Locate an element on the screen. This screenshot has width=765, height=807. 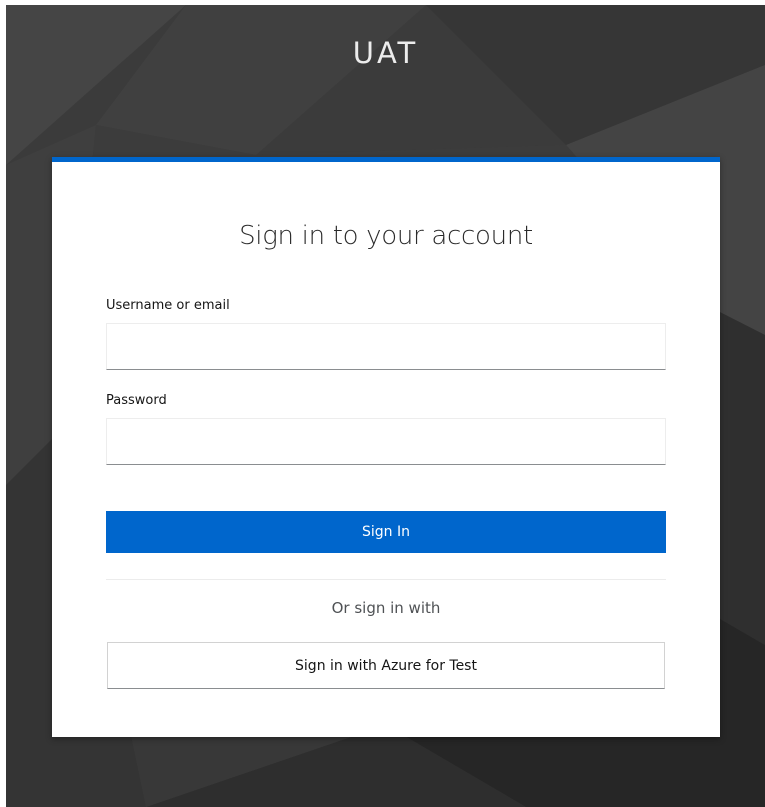
sign-in-button: Sign In is located at coordinates (386, 532).